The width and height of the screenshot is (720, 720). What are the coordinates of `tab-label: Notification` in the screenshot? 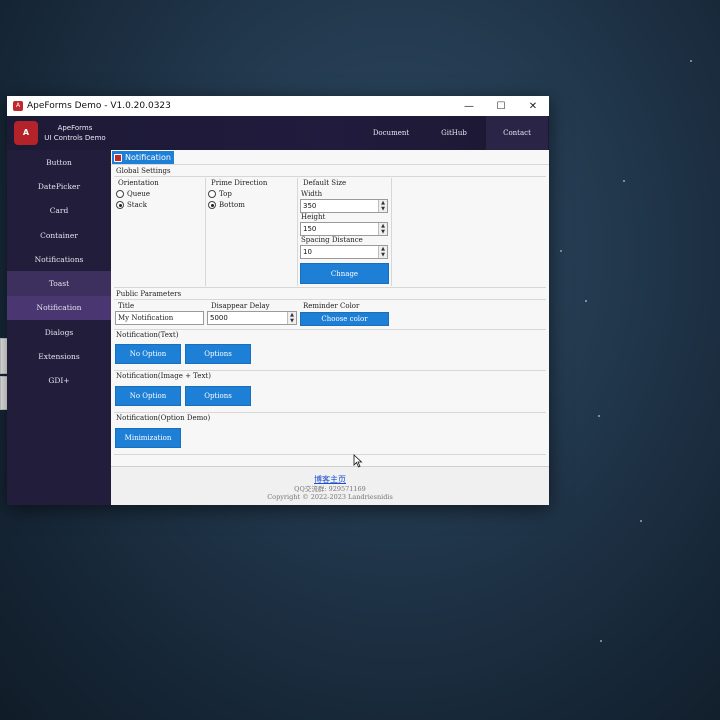 It's located at (148, 157).